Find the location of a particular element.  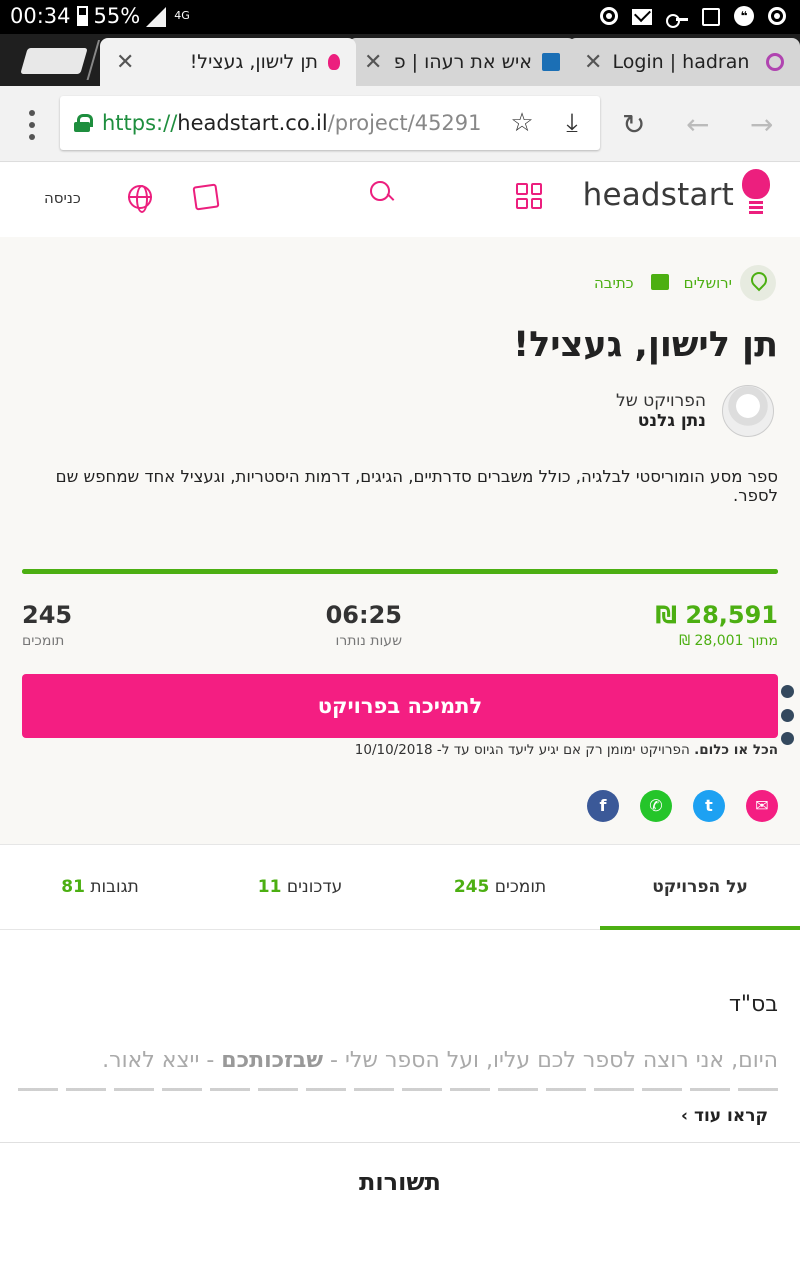

more-options-icon is located at coordinates (787, 715).